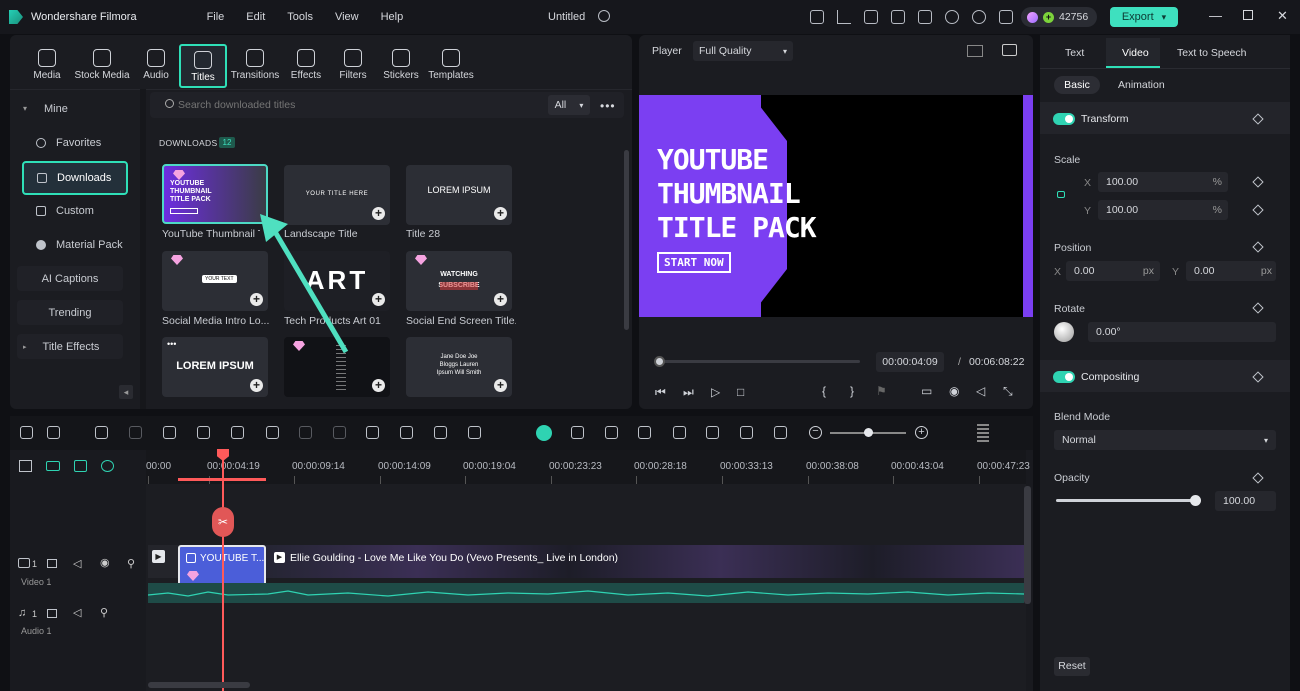 Image resolution: width=1300 pixels, height=691 pixels. Describe the element at coordinates (70, 244) in the screenshot. I see `sidebar-item-material-pack: Material Pack` at that location.